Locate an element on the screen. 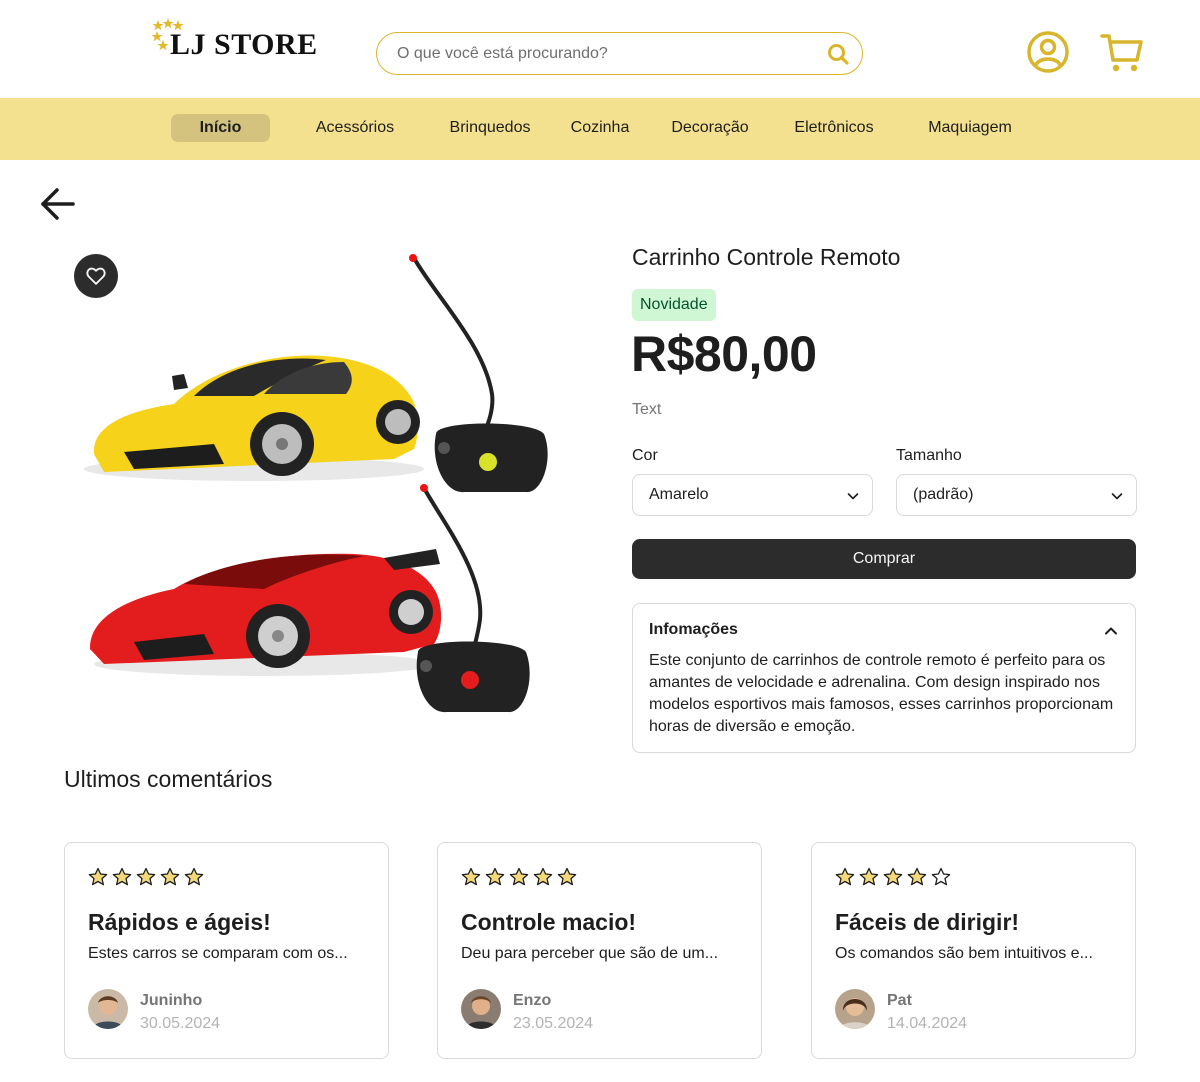 Image resolution: width=1200 pixels, height=1082 pixels. reviewer-name: Pat is located at coordinates (899, 1000).